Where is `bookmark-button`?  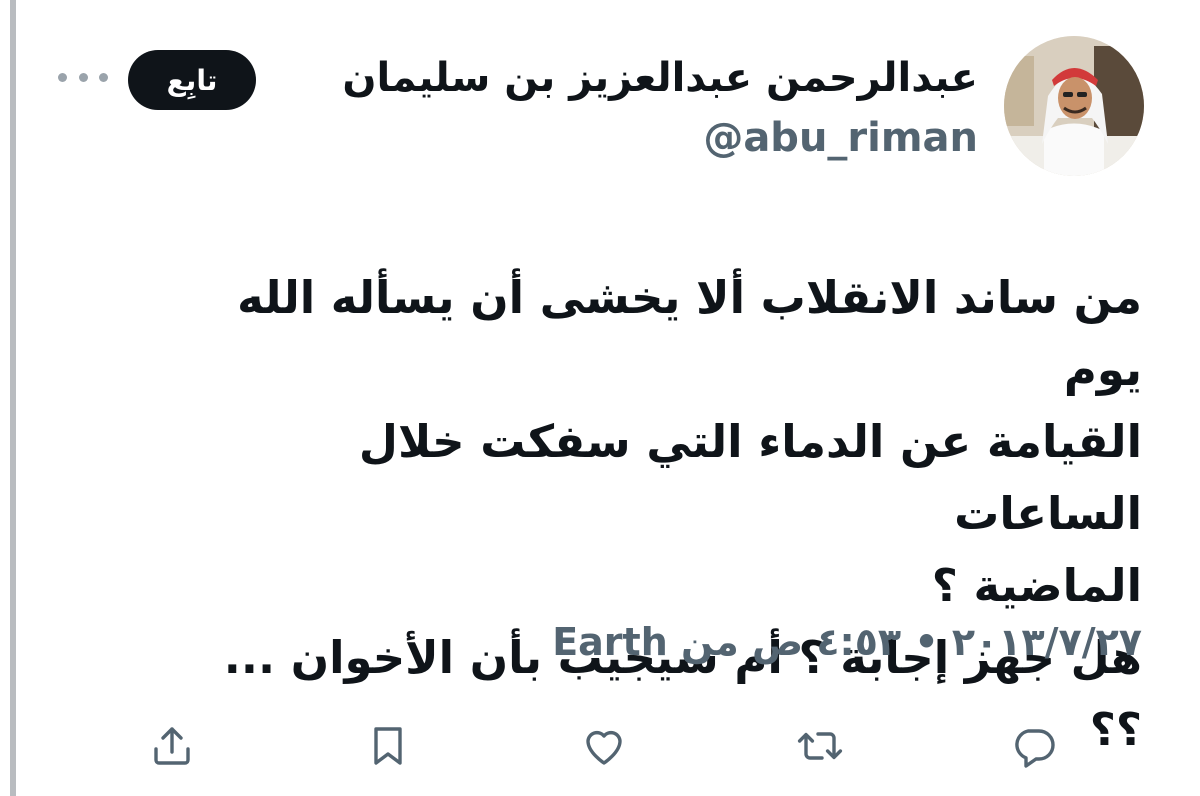 bookmark-button is located at coordinates (388, 746).